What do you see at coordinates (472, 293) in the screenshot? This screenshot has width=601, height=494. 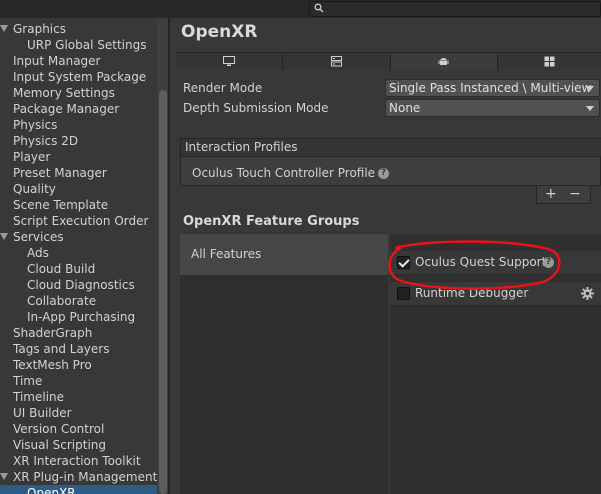 I see `feature-label: Runtime Debugger` at bounding box center [472, 293].